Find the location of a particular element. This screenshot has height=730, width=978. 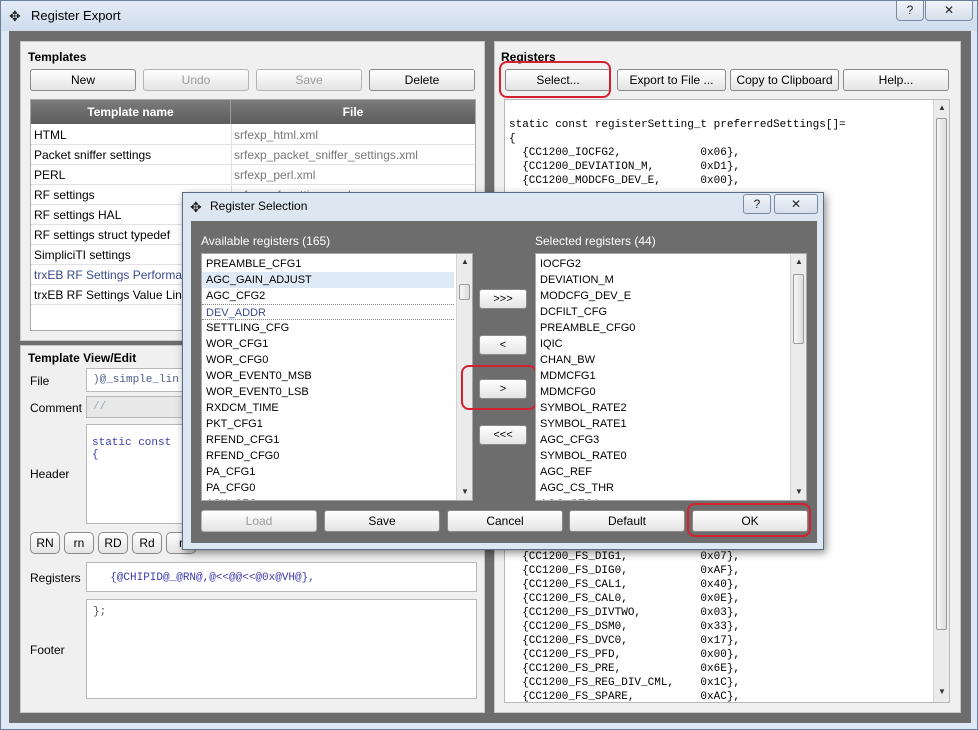

tag-button-rd: RD is located at coordinates (113, 543).